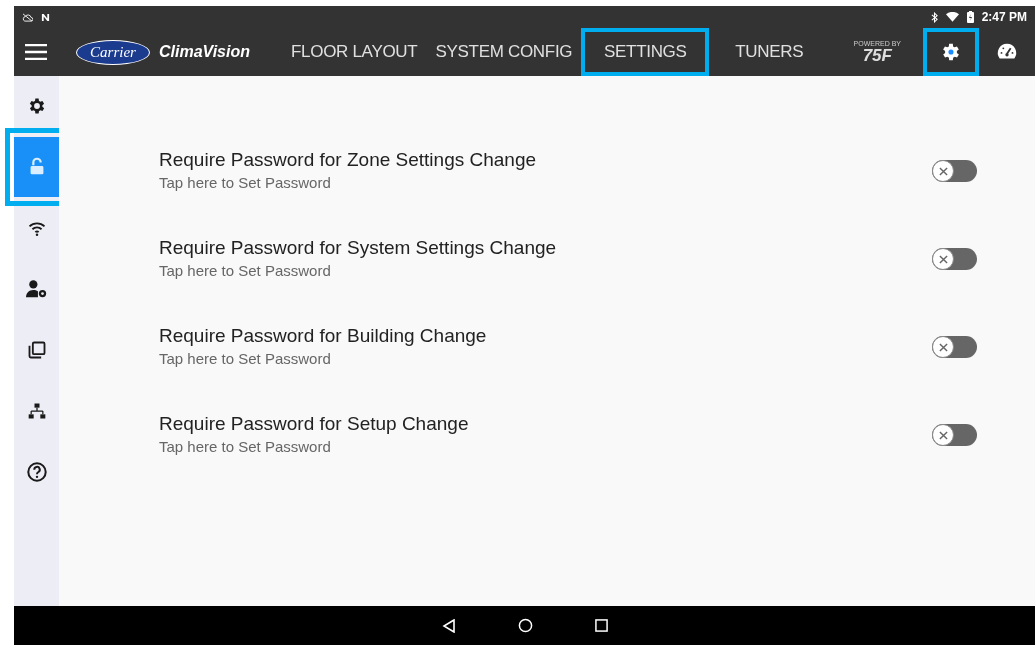  Describe the element at coordinates (877, 55) in the screenshot. I see `logo-mark: 75F` at that location.